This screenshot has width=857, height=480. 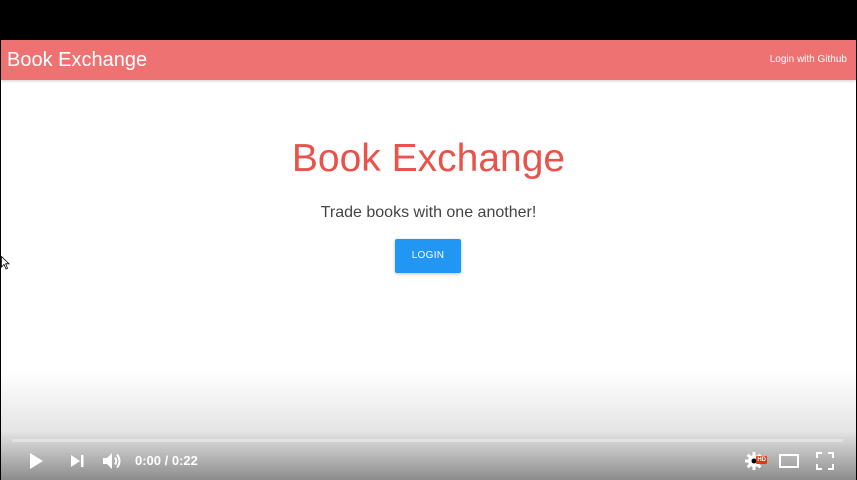 I want to click on time-display: 0:00 / 0:22, so click(x=166, y=460).